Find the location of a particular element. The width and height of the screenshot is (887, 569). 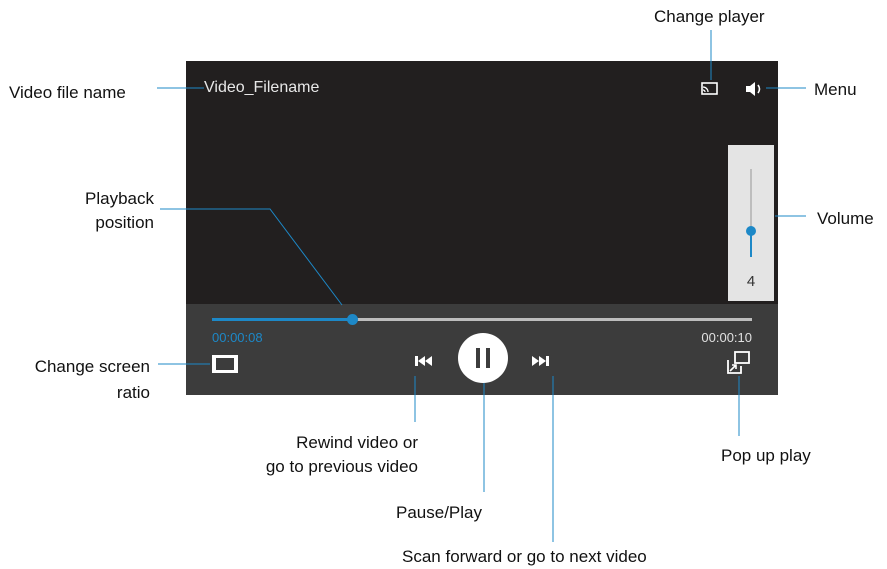

label-pop-up-play: Pop up play is located at coordinates (766, 455).